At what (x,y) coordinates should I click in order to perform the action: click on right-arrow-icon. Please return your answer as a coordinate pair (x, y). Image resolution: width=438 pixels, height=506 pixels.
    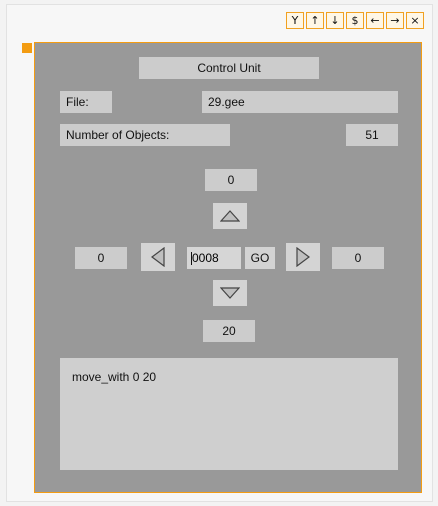
    Looking at the image, I should click on (303, 257).